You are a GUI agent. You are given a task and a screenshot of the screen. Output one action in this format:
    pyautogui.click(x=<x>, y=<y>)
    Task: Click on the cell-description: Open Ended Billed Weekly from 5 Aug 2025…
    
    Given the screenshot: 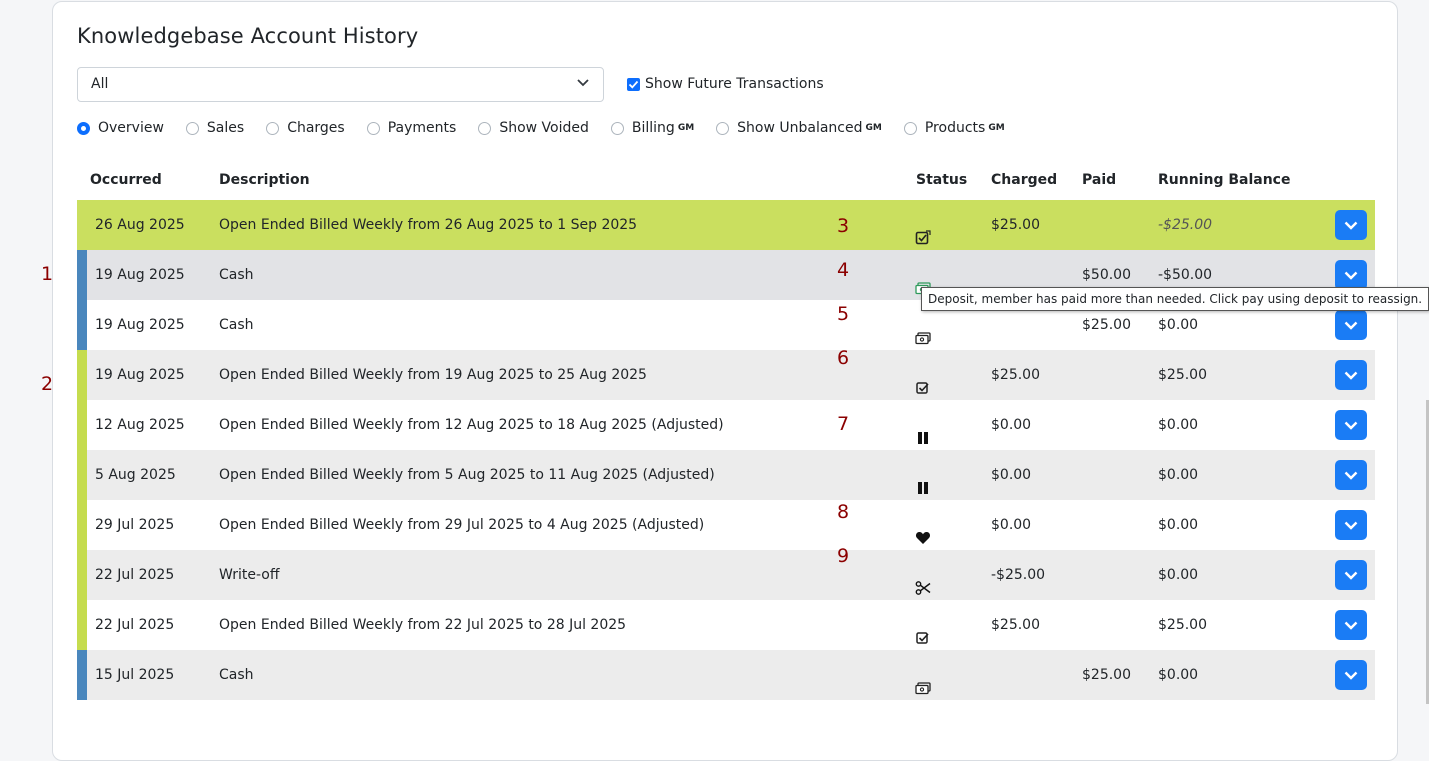 What is the action you would take?
    pyautogui.click(x=467, y=475)
    